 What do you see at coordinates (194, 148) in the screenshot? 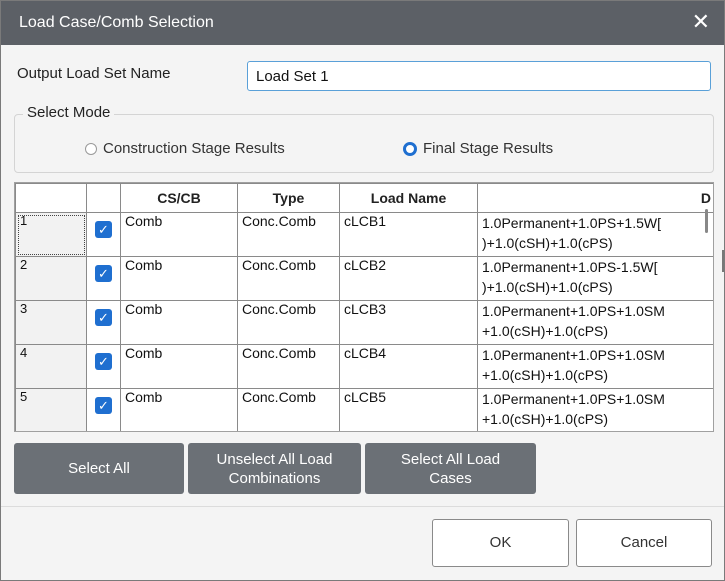
I see `construction-stage-results-label: Construction Stage Results` at bounding box center [194, 148].